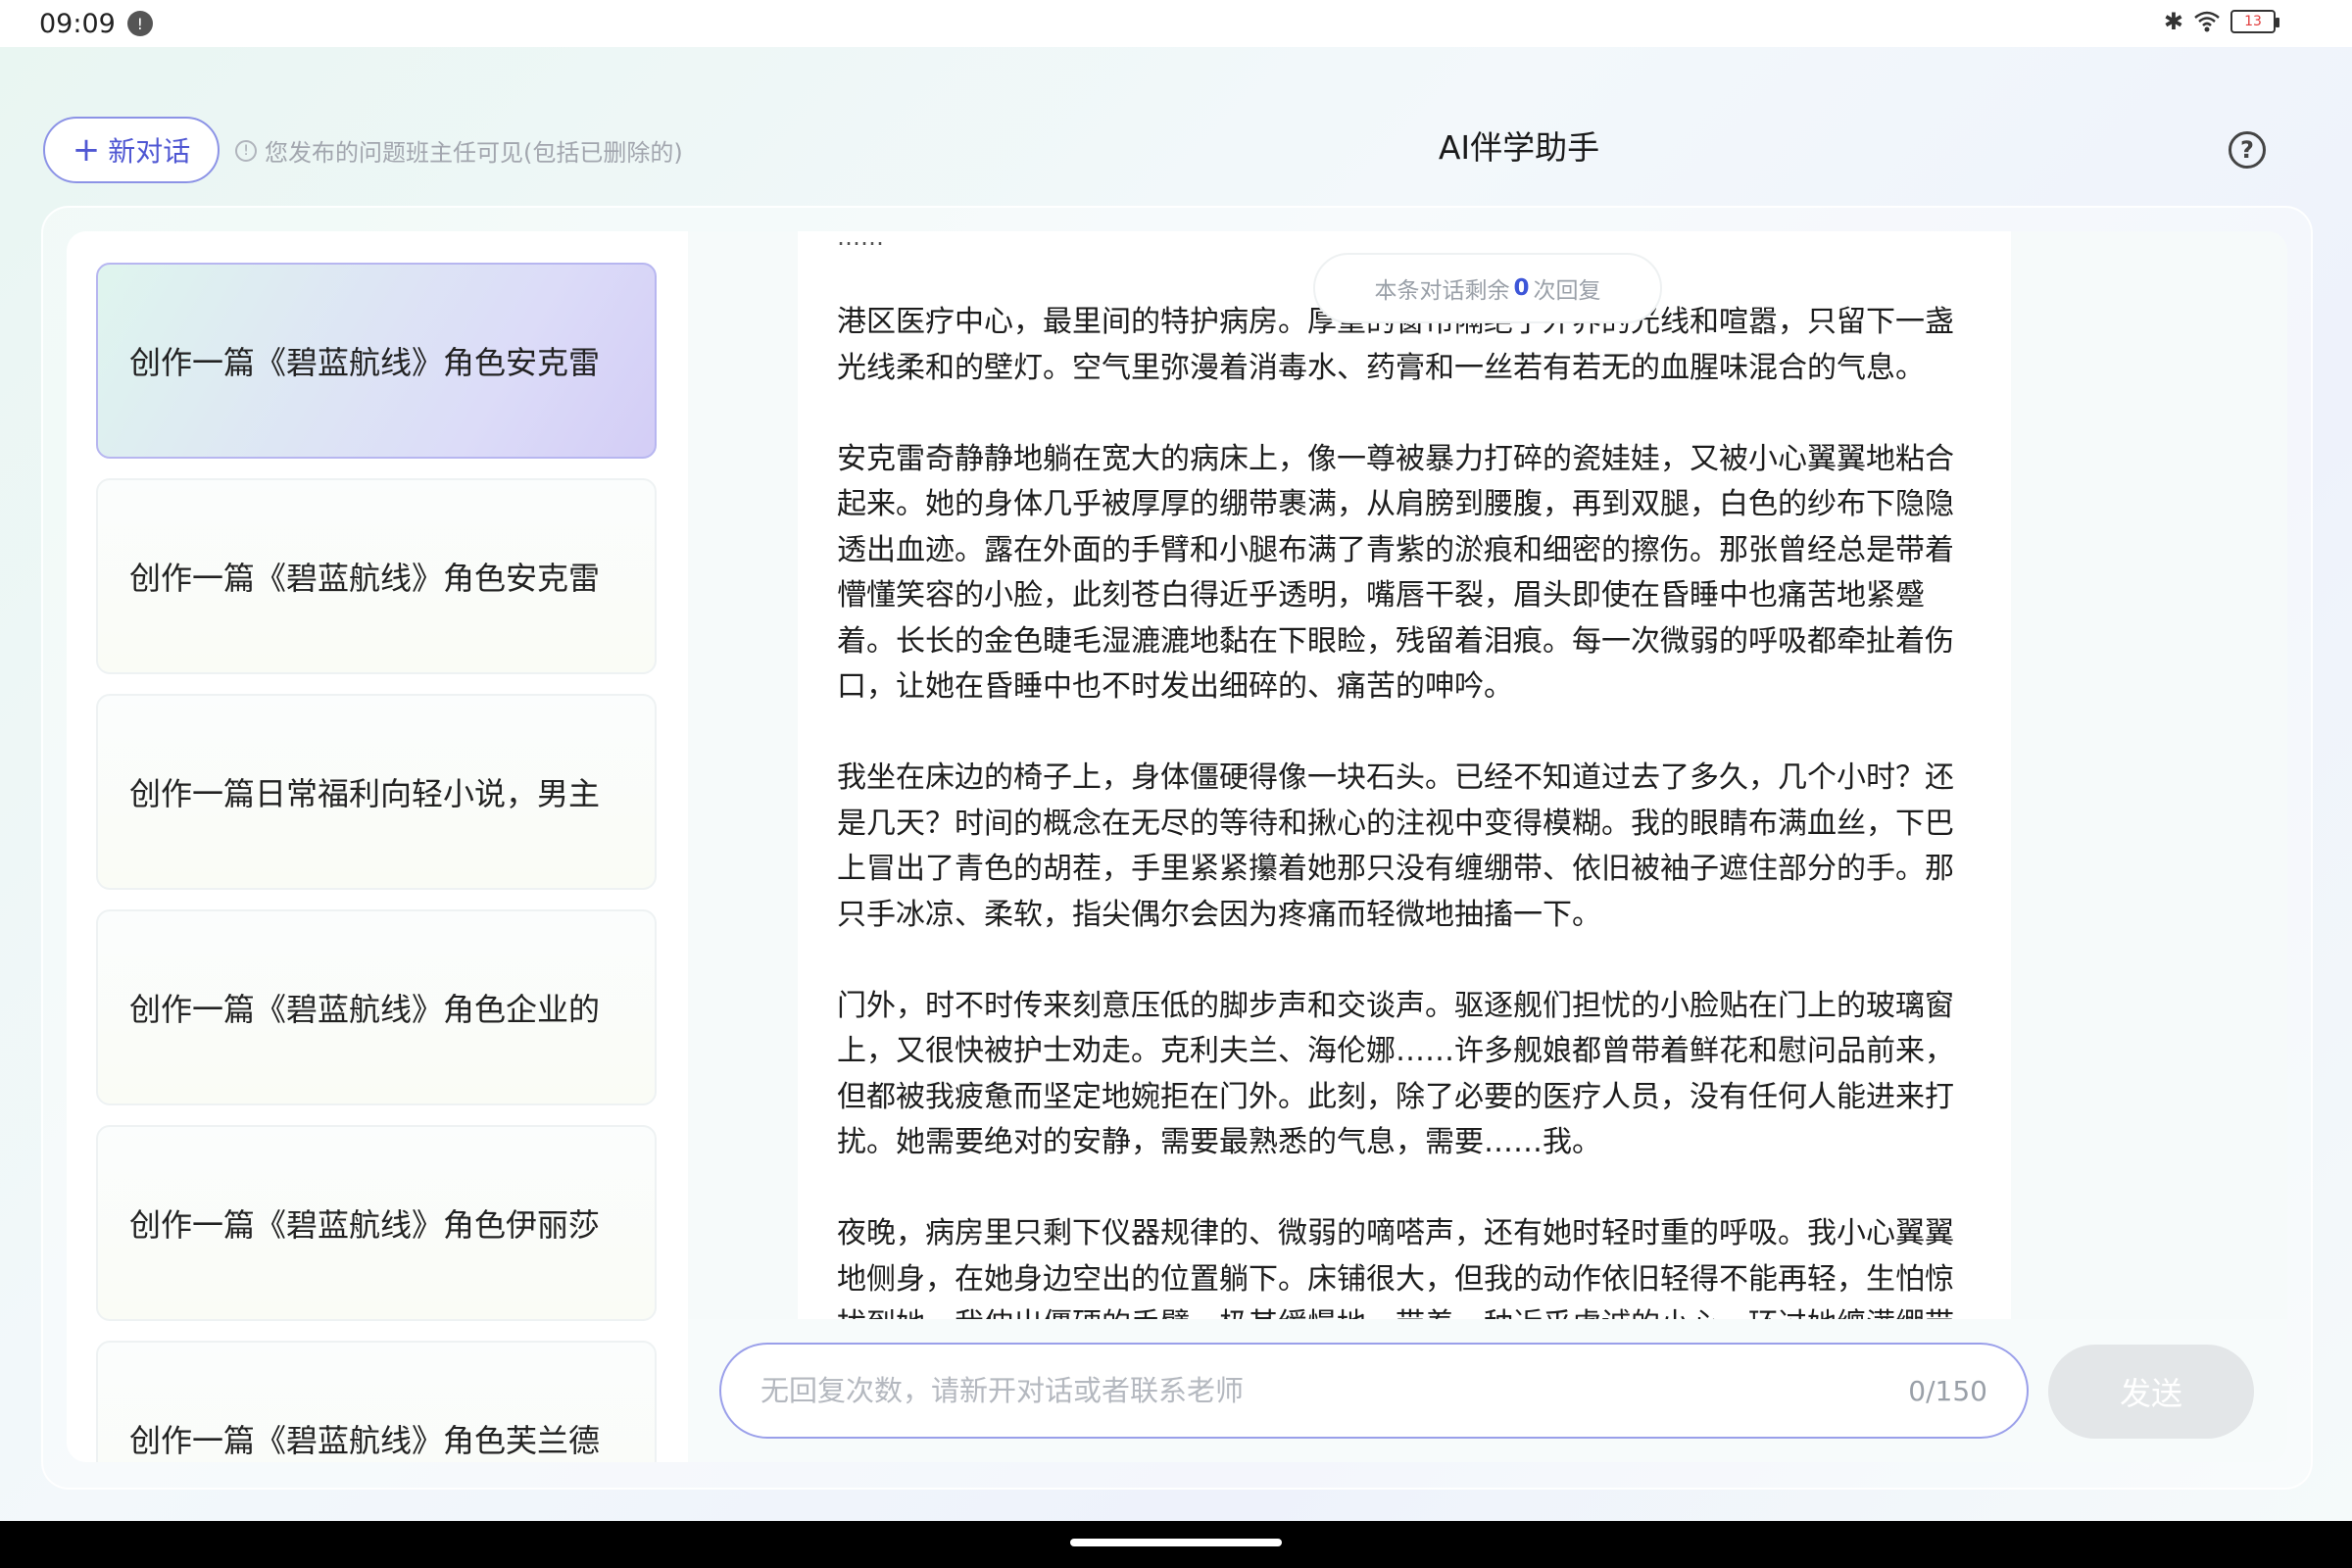 This screenshot has width=2352, height=1568. I want to click on page-title: AI伴学助手, so click(1519, 147).